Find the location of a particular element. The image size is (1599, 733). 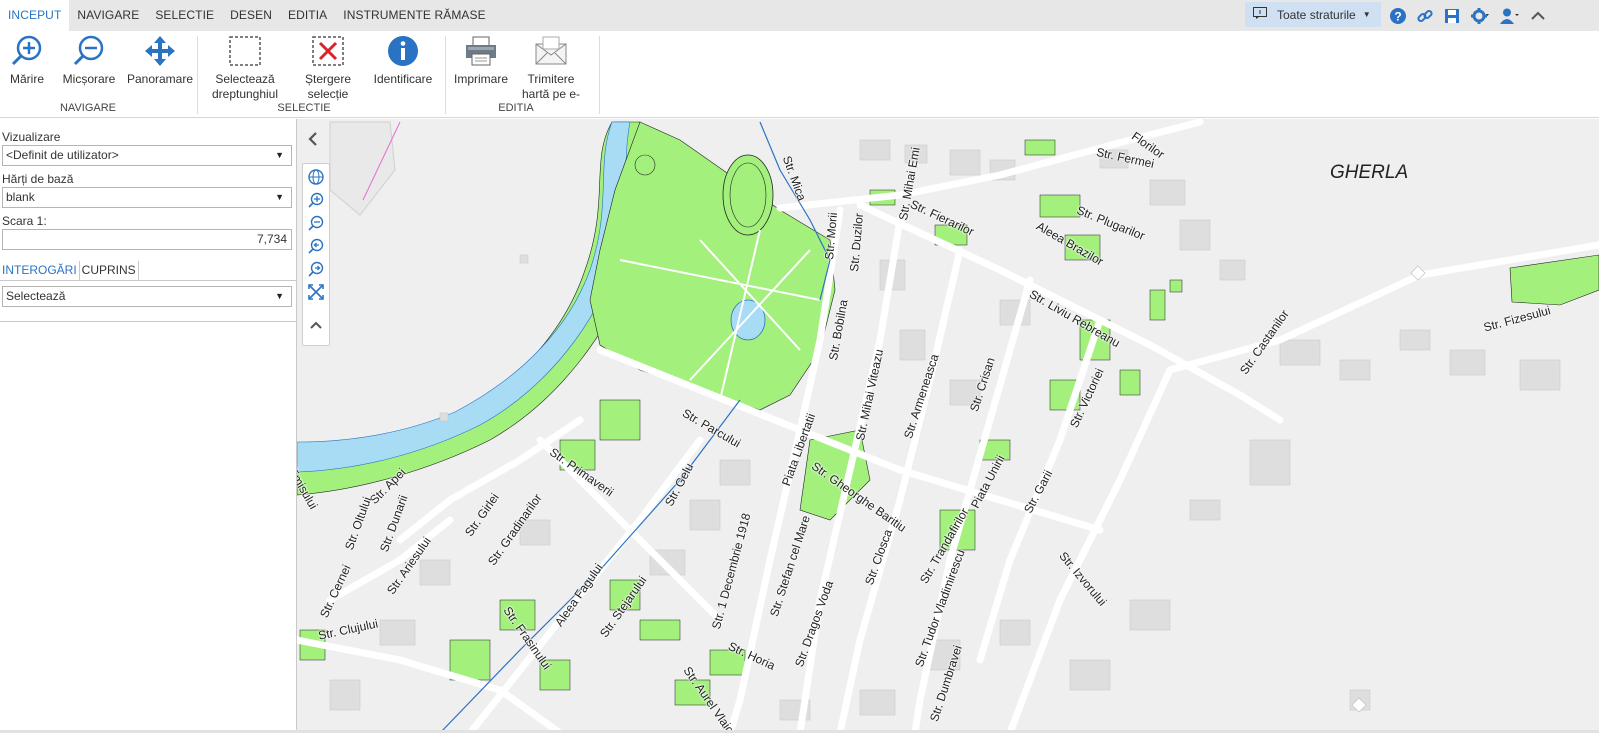

print-button: Imprimare is located at coordinates (481, 61).